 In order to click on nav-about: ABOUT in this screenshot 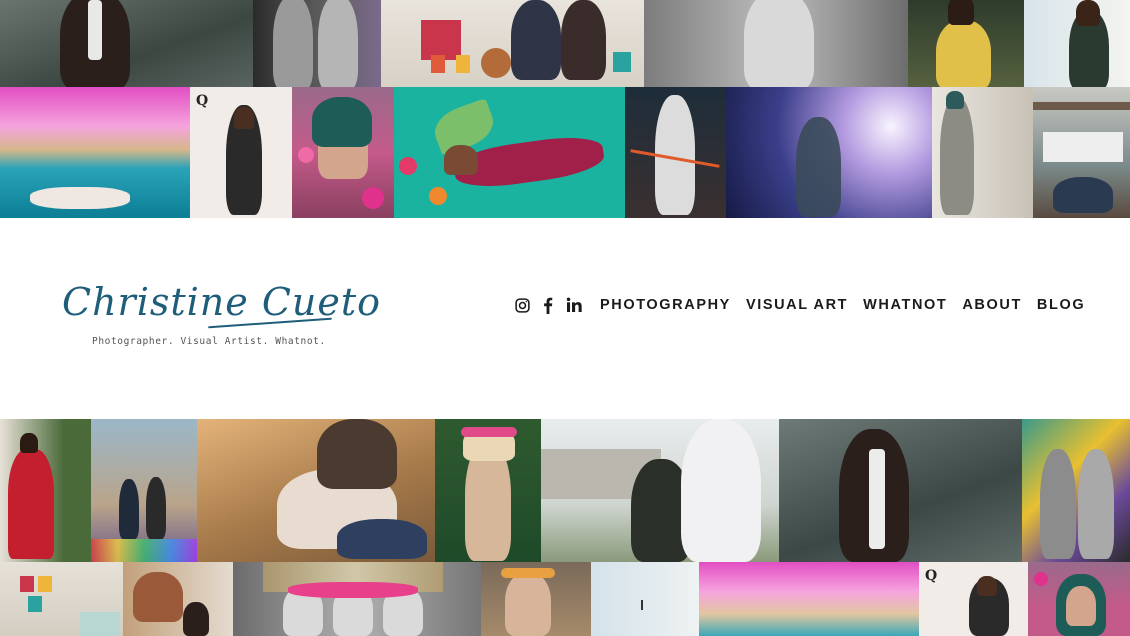, I will do `click(992, 305)`.